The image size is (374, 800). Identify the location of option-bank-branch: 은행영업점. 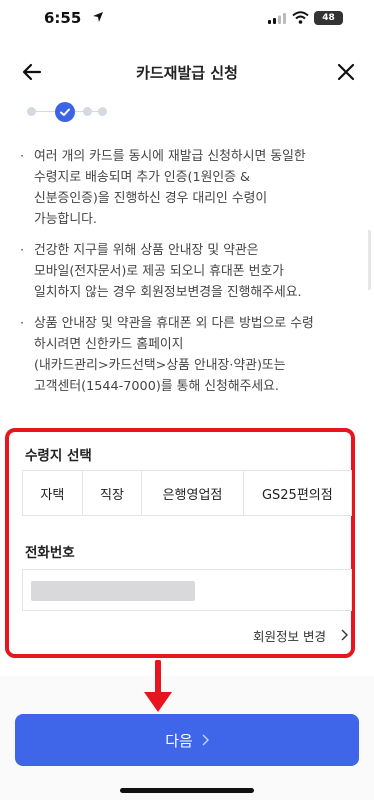
(193, 493).